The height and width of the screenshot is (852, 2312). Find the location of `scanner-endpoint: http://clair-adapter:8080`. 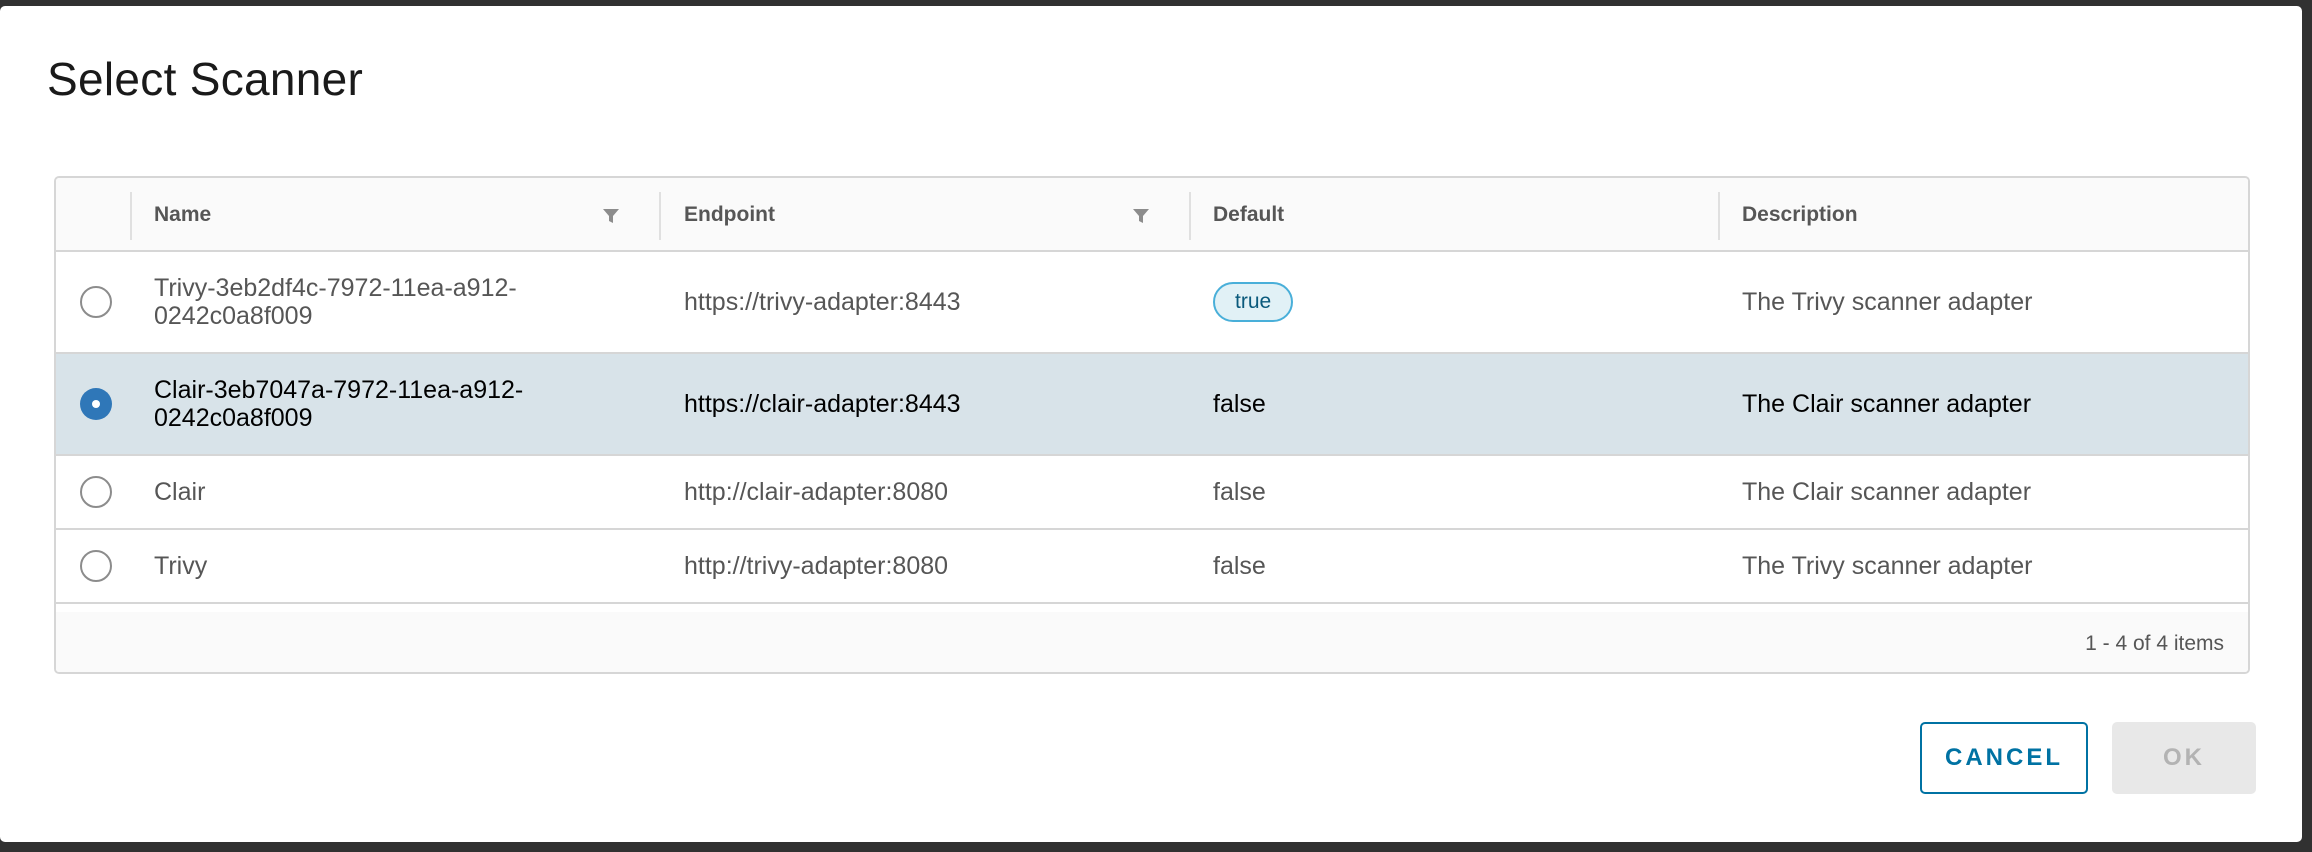

scanner-endpoint: http://clair-adapter:8080 is located at coordinates (816, 492).